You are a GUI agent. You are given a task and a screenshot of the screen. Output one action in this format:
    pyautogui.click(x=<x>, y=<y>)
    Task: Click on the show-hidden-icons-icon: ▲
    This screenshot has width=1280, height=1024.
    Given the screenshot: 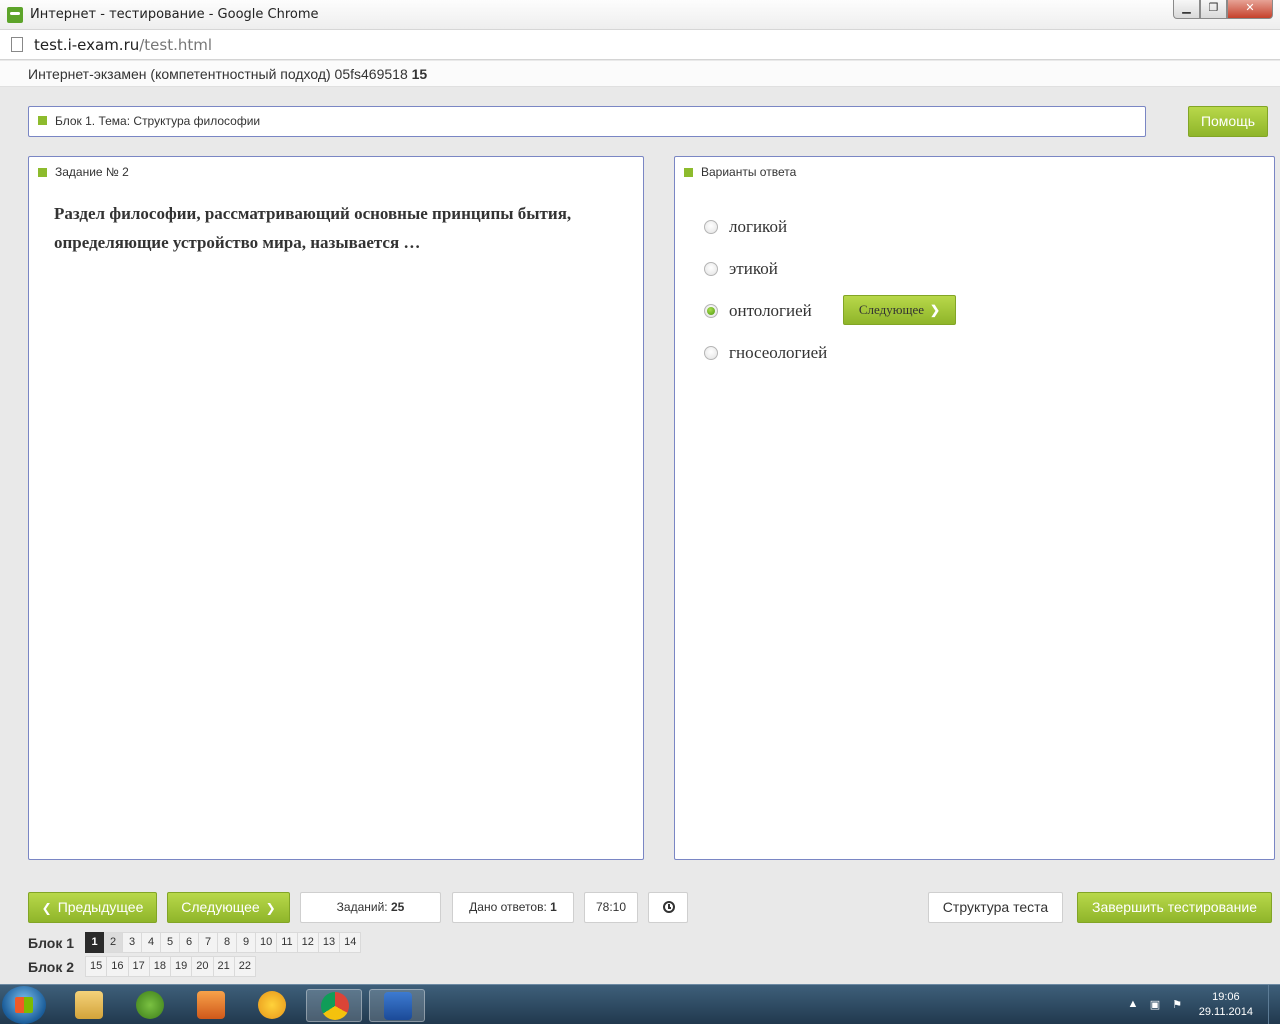 What is the action you would take?
    pyautogui.click(x=1133, y=1005)
    